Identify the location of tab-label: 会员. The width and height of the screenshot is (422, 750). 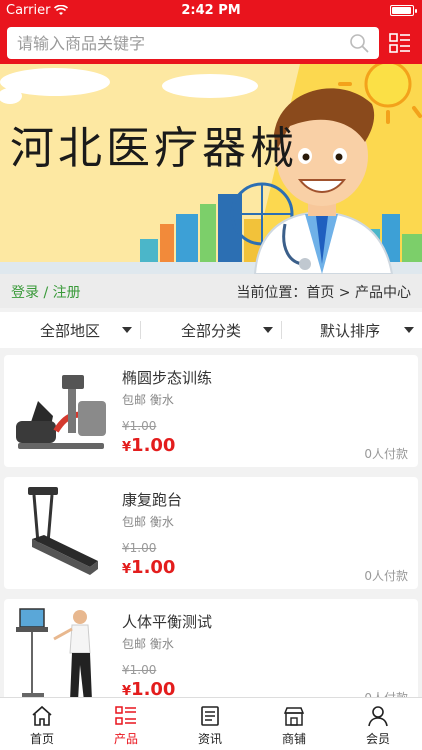
(377, 739).